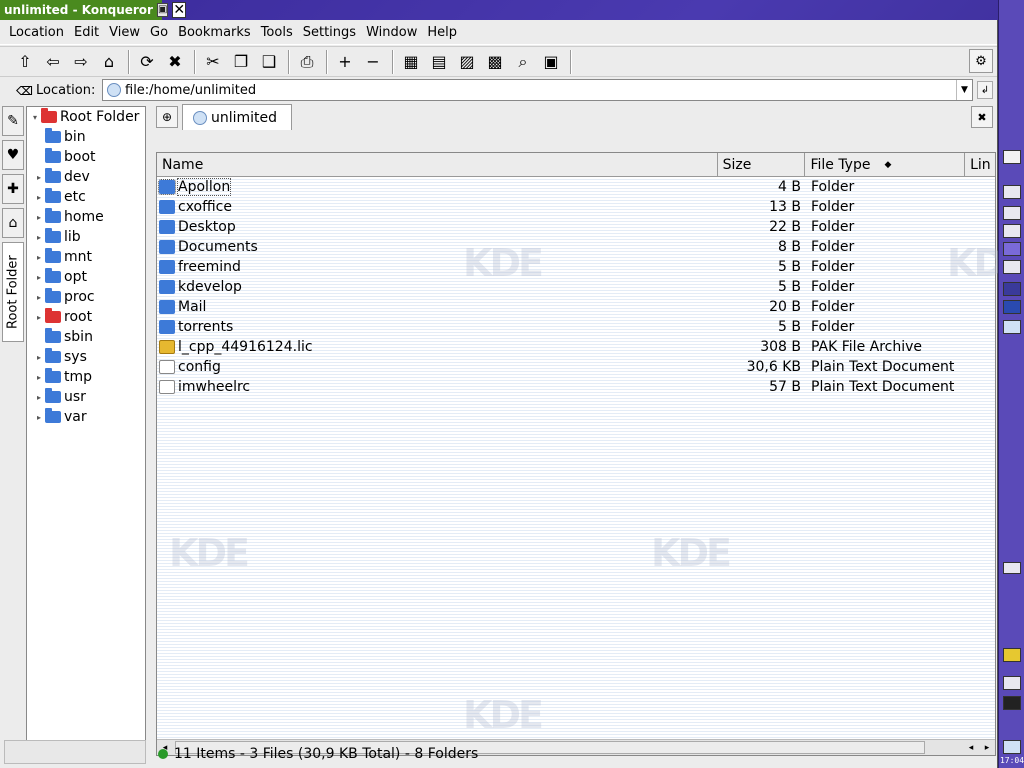  What do you see at coordinates (190, 90) in the screenshot?
I see `location-value: file:/home/unlimited` at bounding box center [190, 90].